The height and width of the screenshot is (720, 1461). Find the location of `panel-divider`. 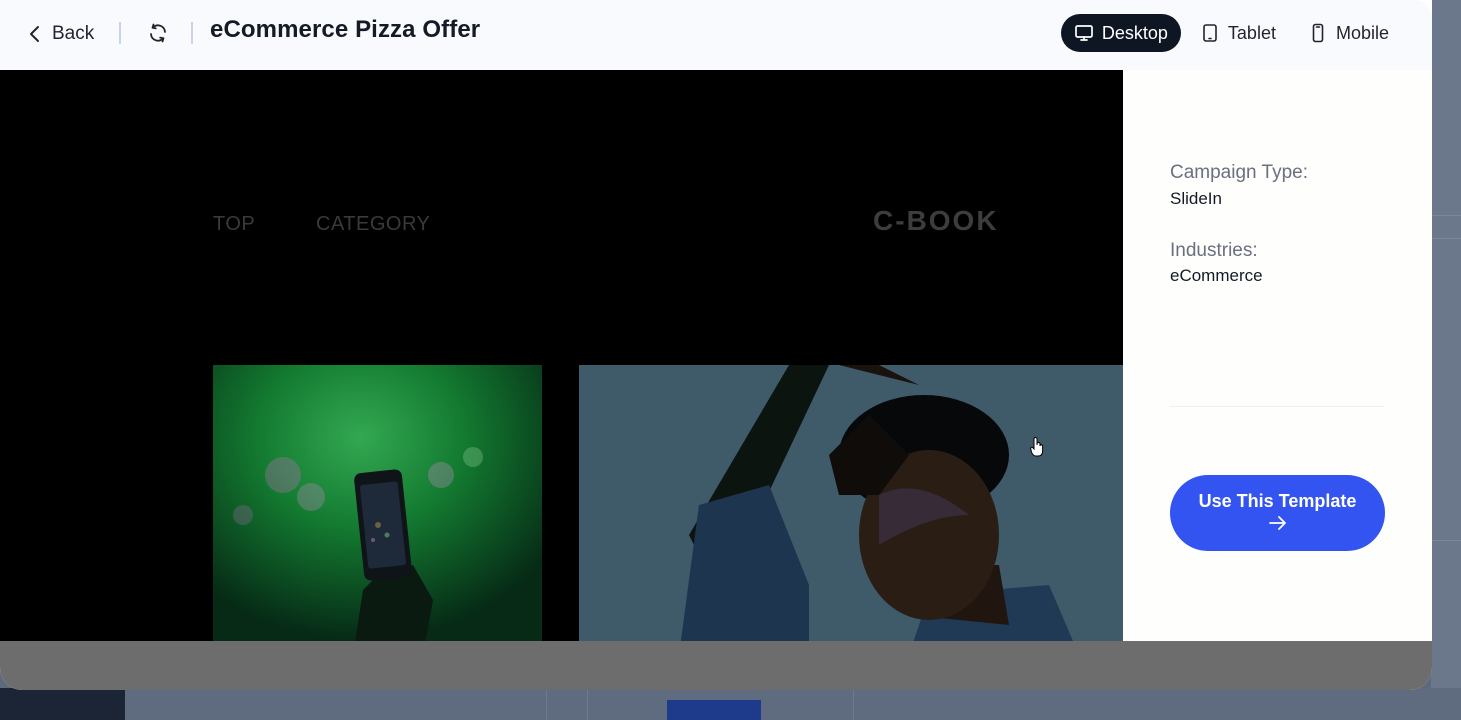

panel-divider is located at coordinates (1277, 406).